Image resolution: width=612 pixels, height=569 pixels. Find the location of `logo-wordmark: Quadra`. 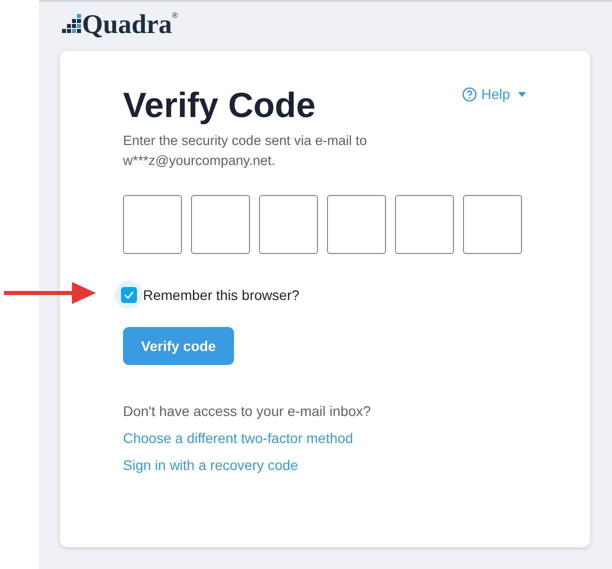

logo-wordmark: Quadra is located at coordinates (127, 24).